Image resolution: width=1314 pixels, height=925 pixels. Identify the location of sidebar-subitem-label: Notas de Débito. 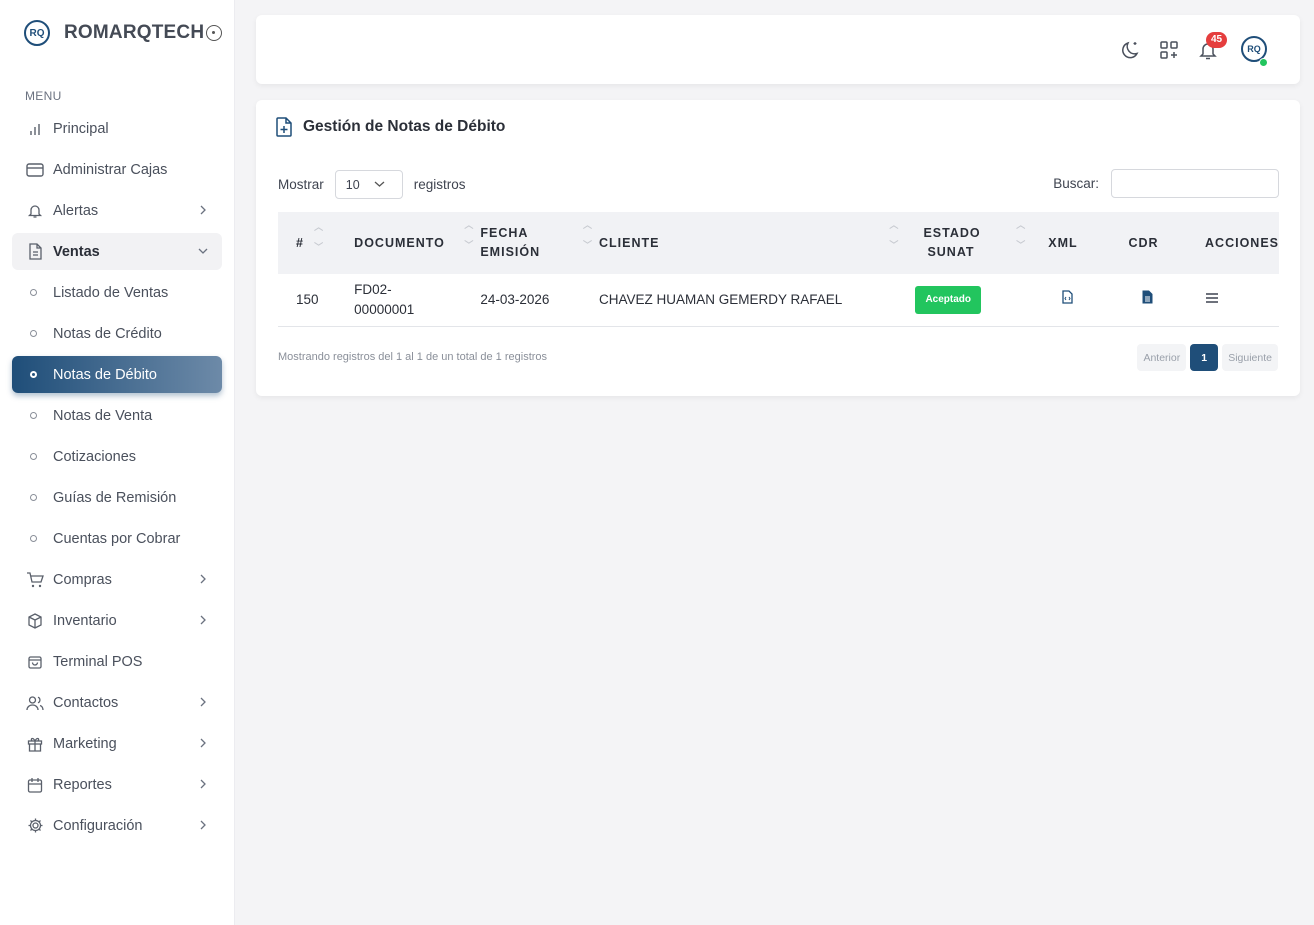
(105, 374).